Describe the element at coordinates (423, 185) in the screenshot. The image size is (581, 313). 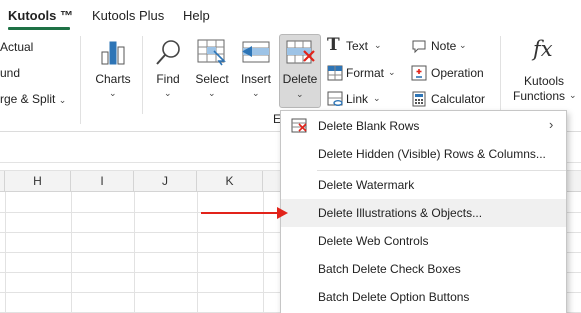
I see `menu-item-delete-watermark: Delete Watermark` at that location.